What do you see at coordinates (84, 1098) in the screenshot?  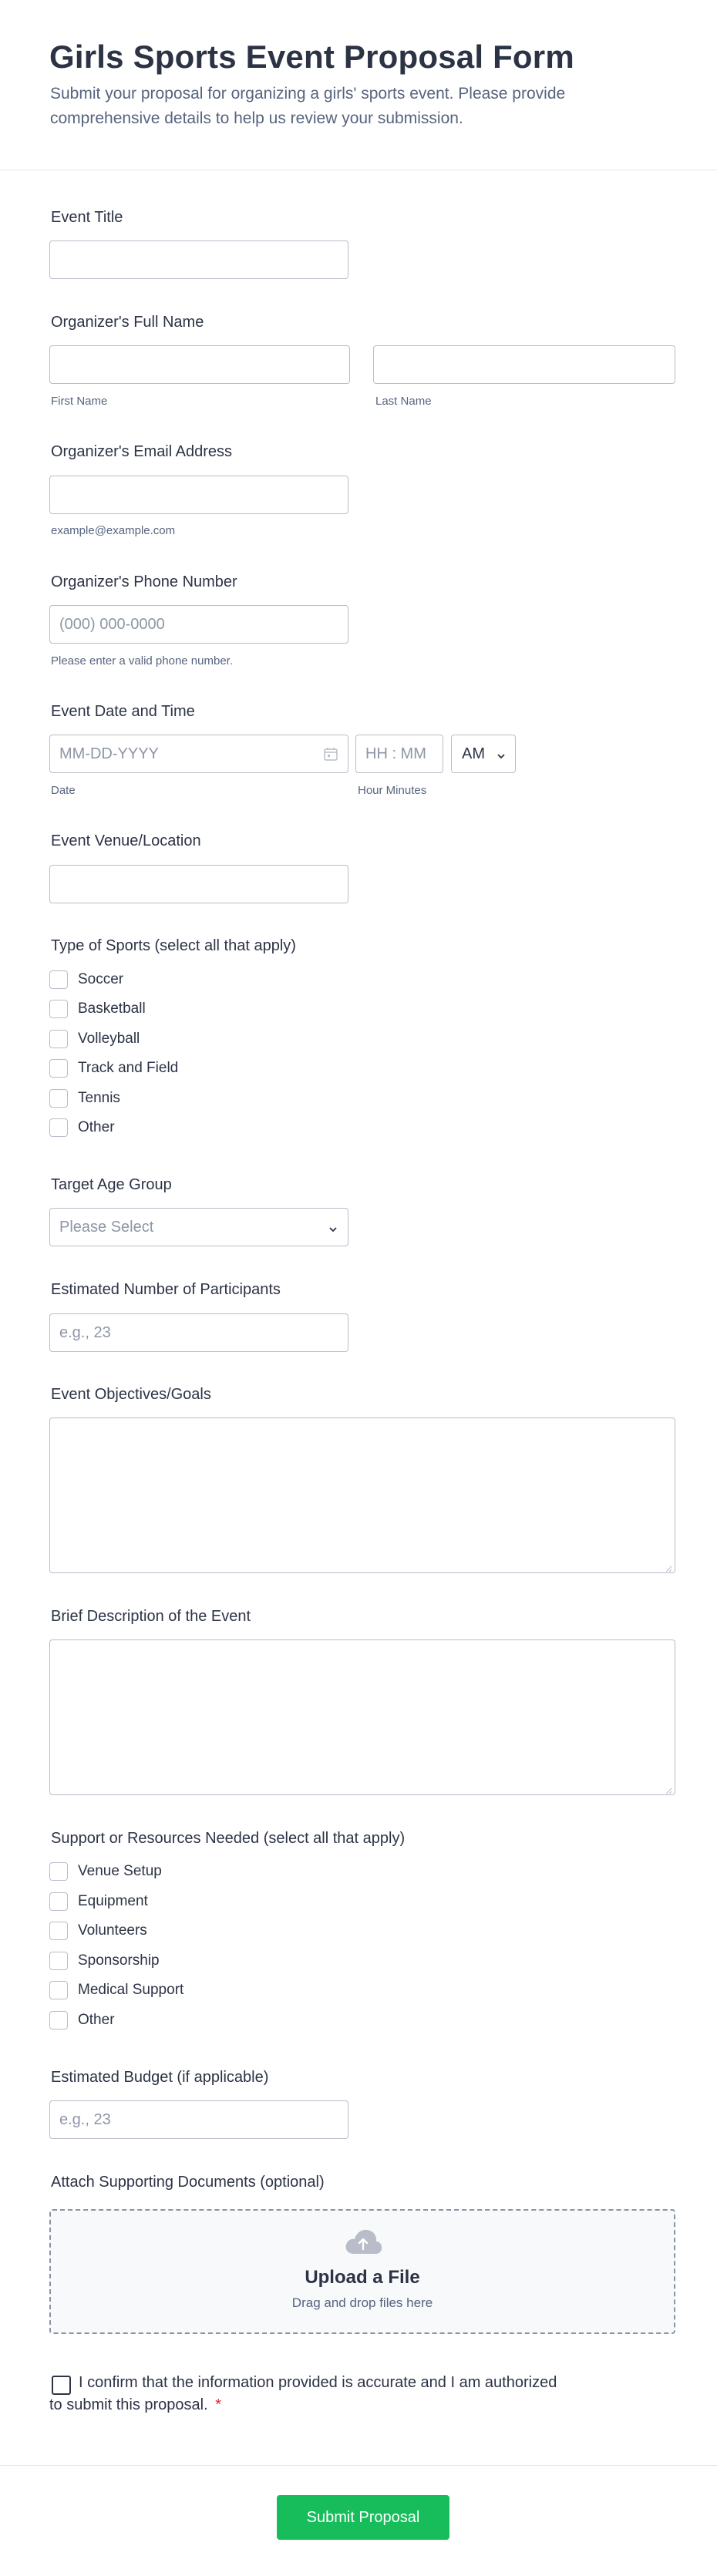 I see `sports-option-tennis: Tennis` at bounding box center [84, 1098].